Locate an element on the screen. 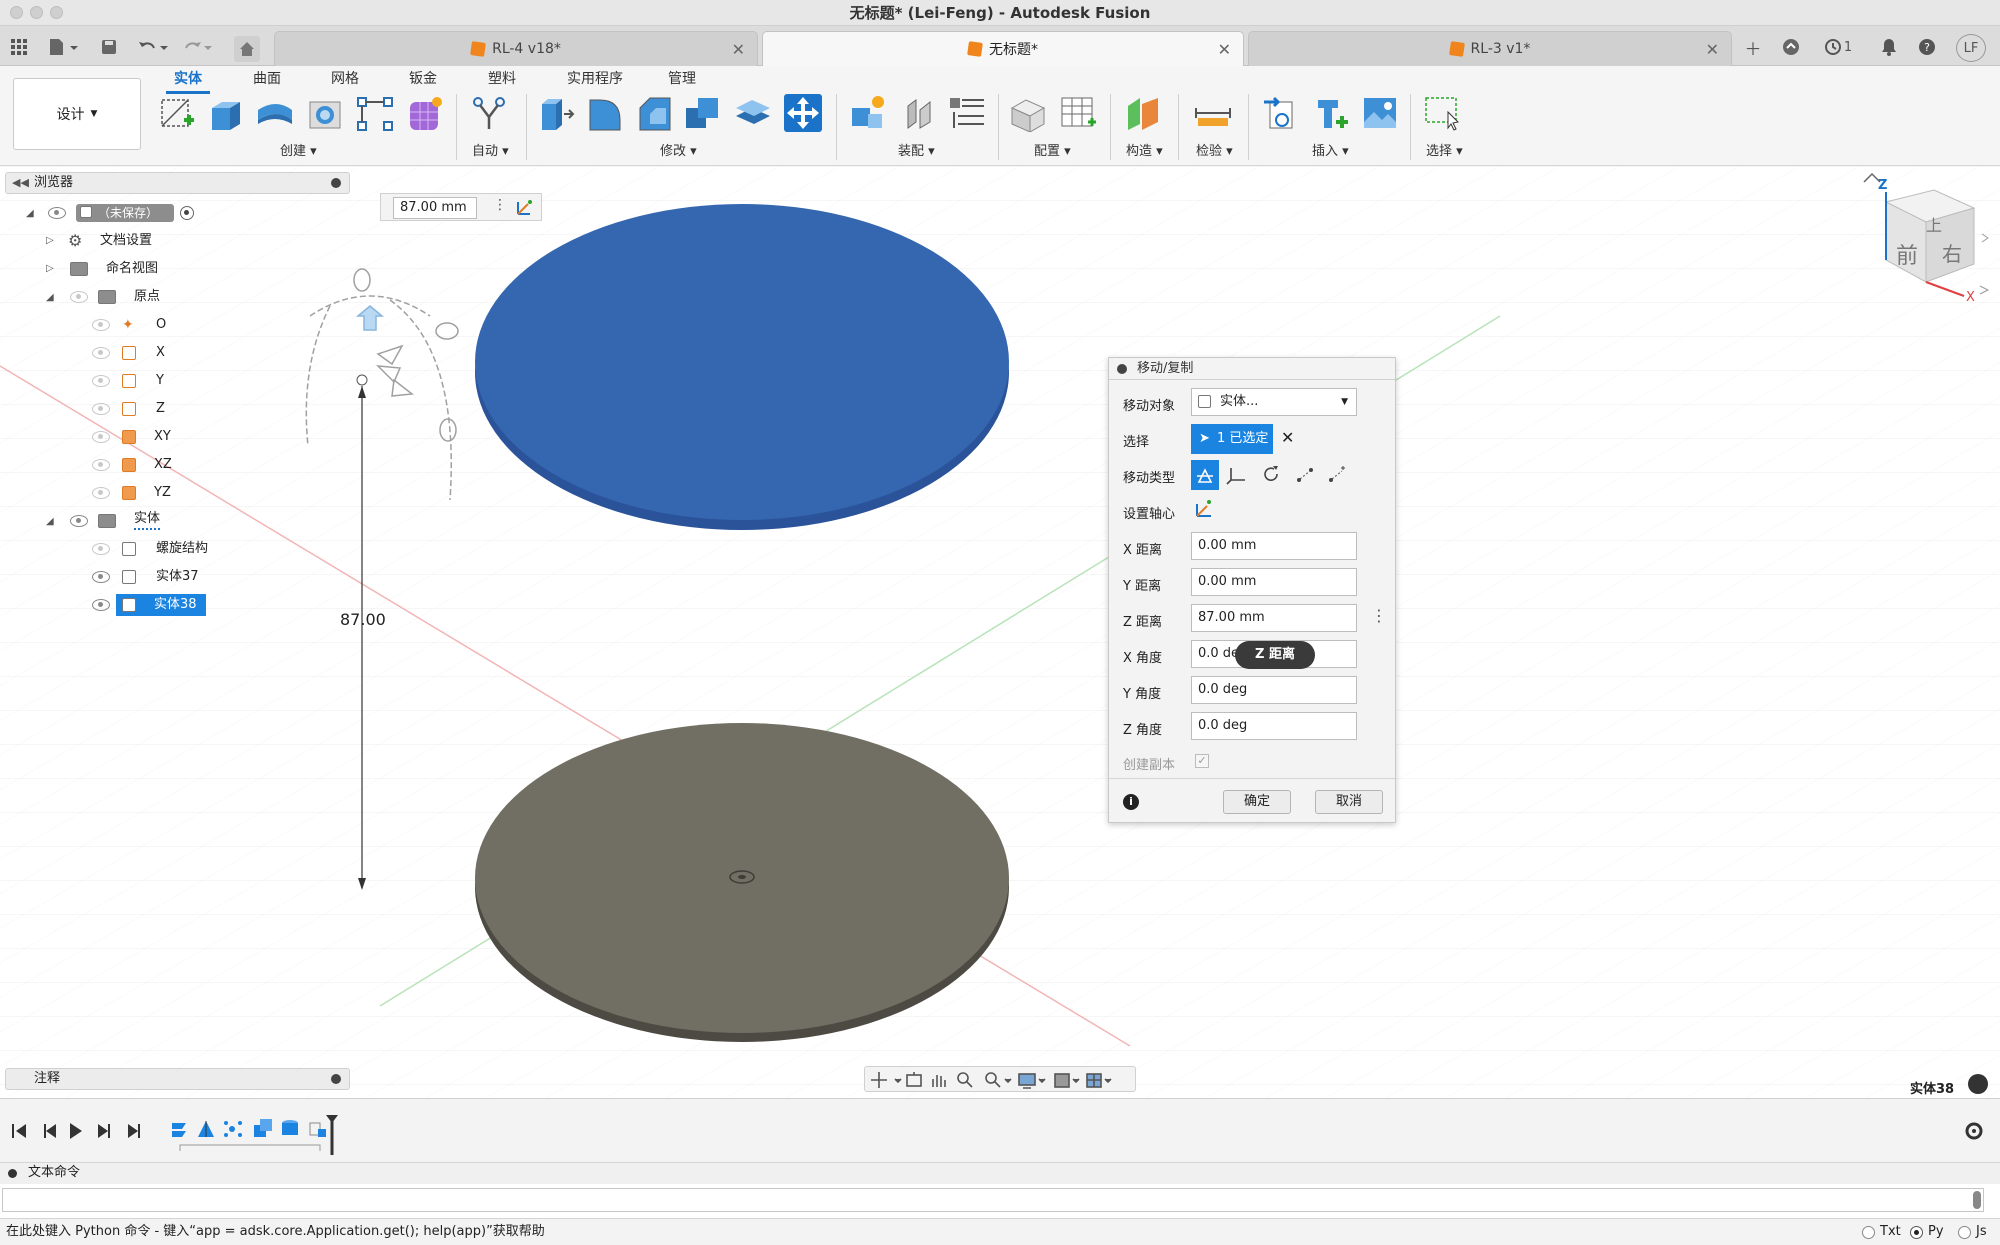  group-automate: 自动 ▾ is located at coordinates (490, 149).